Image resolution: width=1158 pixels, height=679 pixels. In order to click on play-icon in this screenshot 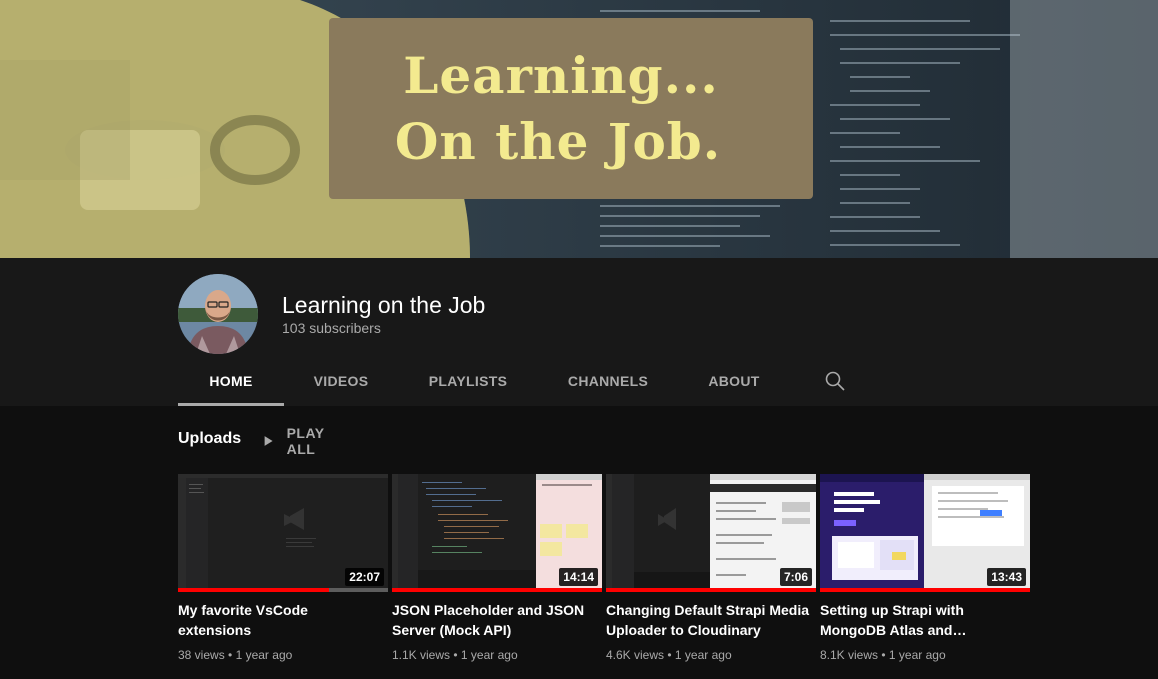, I will do `click(268, 441)`.